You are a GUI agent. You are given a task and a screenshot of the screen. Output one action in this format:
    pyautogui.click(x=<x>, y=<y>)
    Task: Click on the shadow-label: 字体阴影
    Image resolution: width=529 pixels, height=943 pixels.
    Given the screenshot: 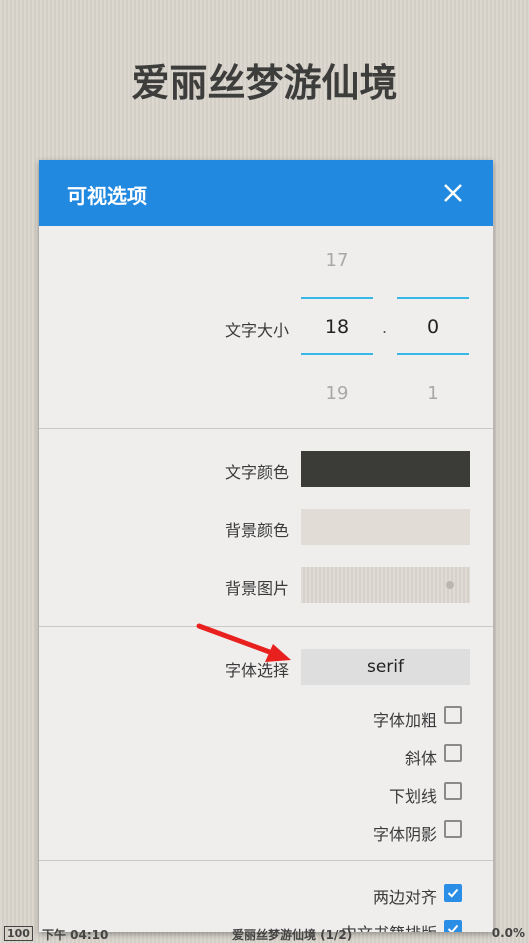 What is the action you would take?
    pyautogui.click(x=404, y=834)
    